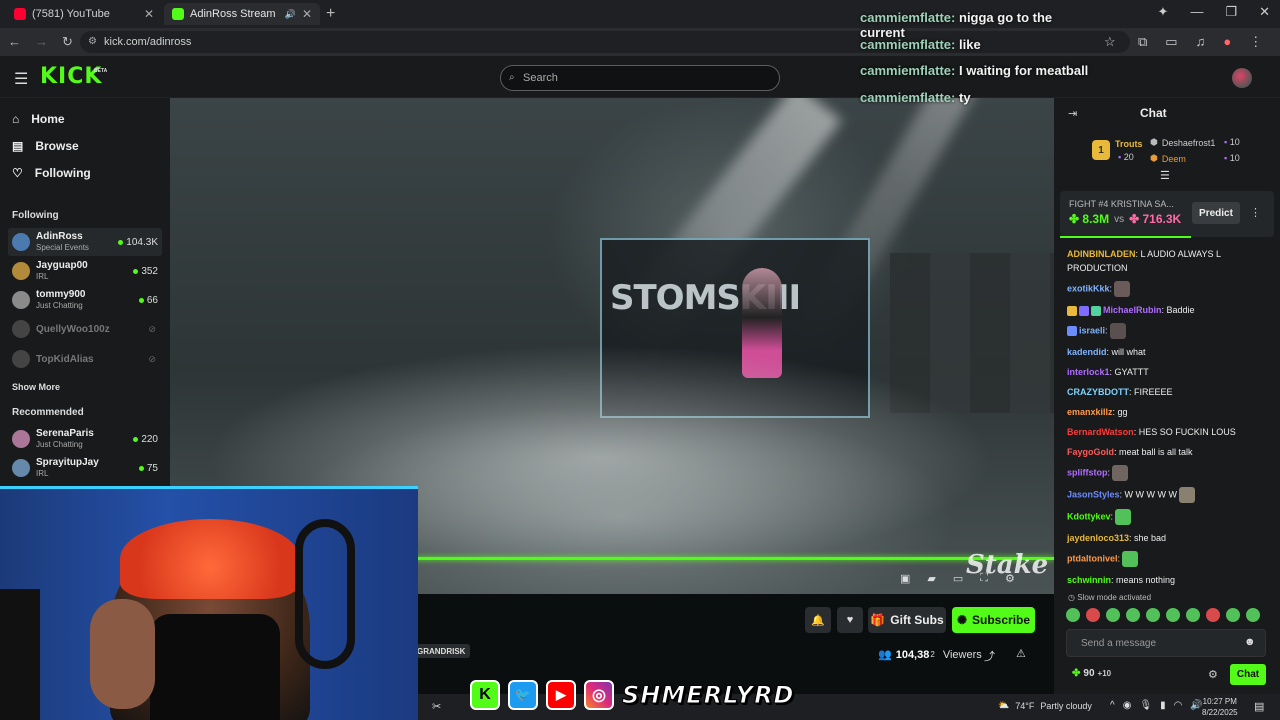  I want to click on channel-points: ✤ 90 +10, so click(1091, 673).